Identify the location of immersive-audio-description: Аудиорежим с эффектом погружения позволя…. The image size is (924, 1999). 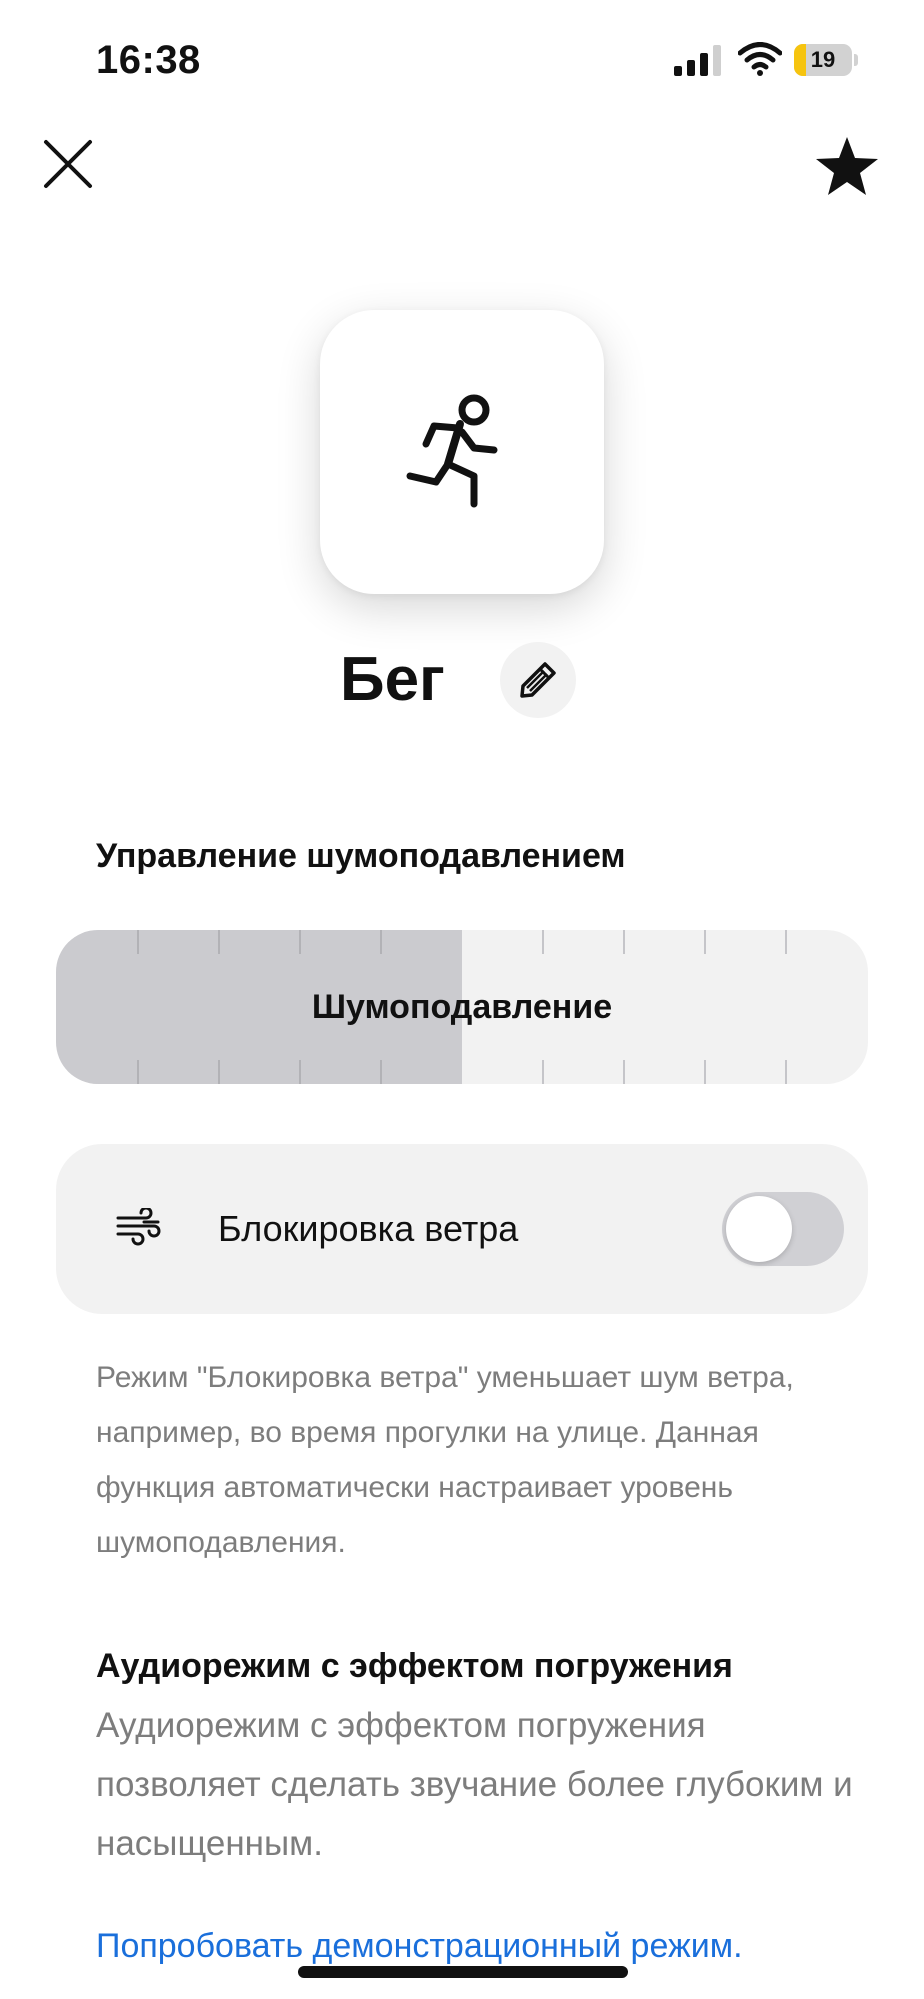
(474, 1784).